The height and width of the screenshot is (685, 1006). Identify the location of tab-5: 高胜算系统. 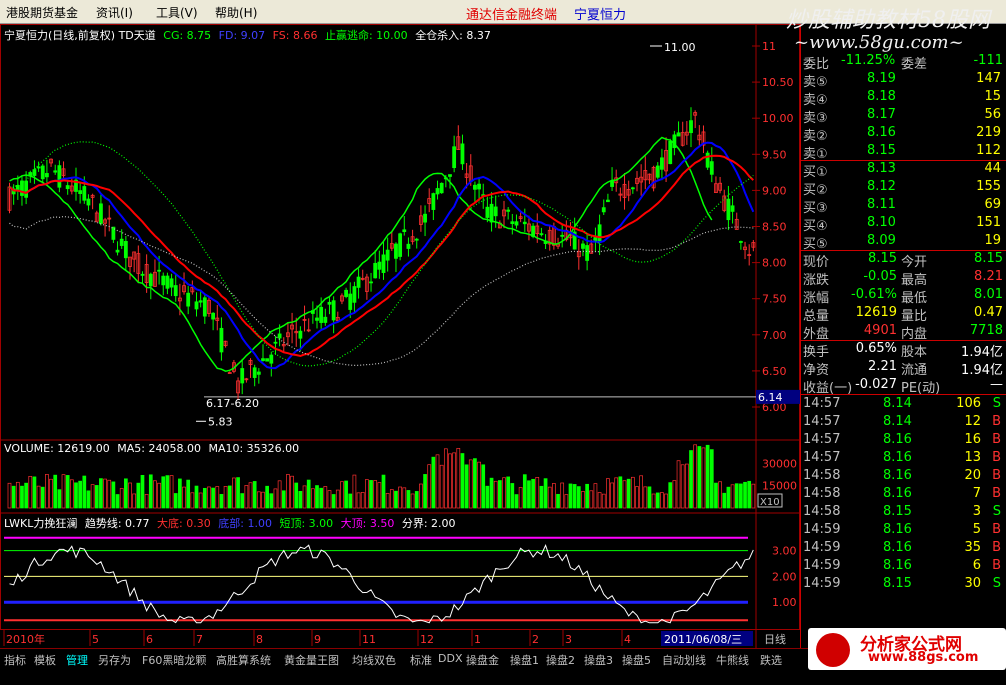
(243, 660).